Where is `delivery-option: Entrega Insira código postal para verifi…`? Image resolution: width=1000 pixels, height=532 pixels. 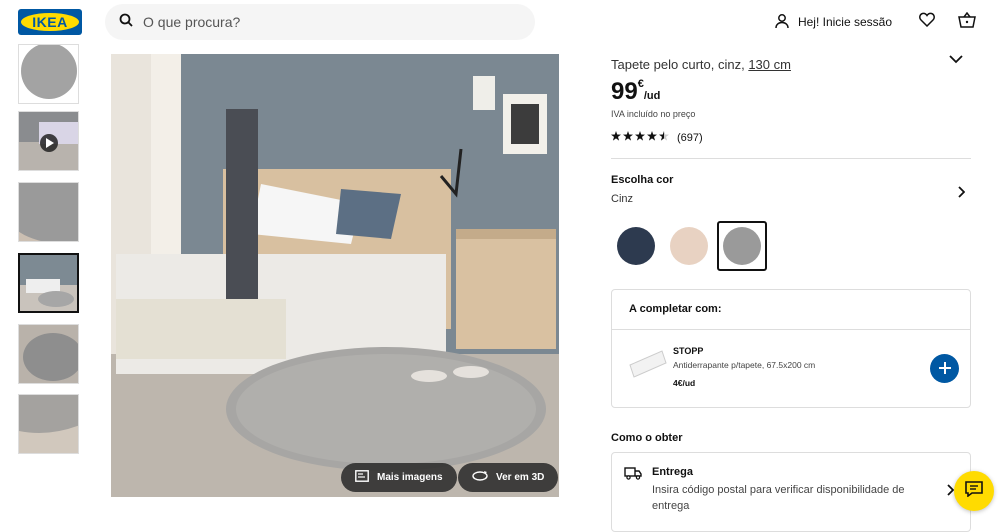 delivery-option: Entrega Insira código postal para verifi… is located at coordinates (791, 492).